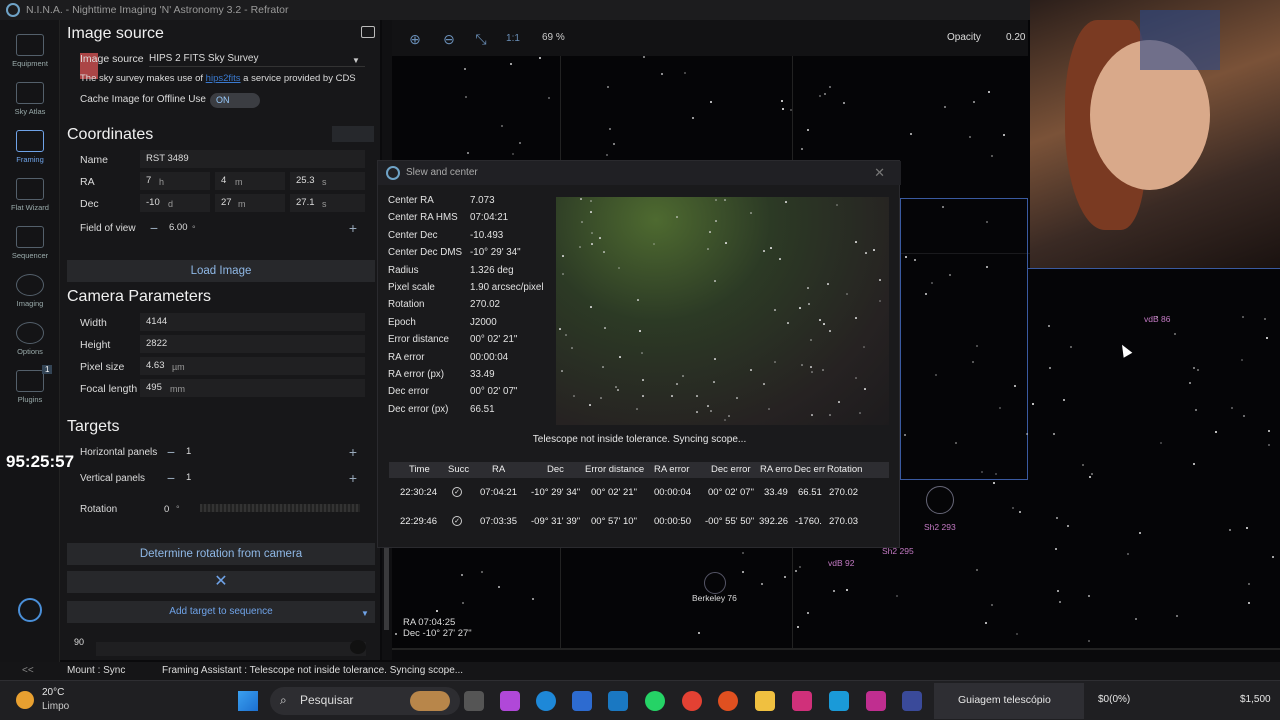 The image size is (1280, 720). What do you see at coordinates (262, 478) in the screenshot?
I see `vertical-panels-field: 1` at bounding box center [262, 478].